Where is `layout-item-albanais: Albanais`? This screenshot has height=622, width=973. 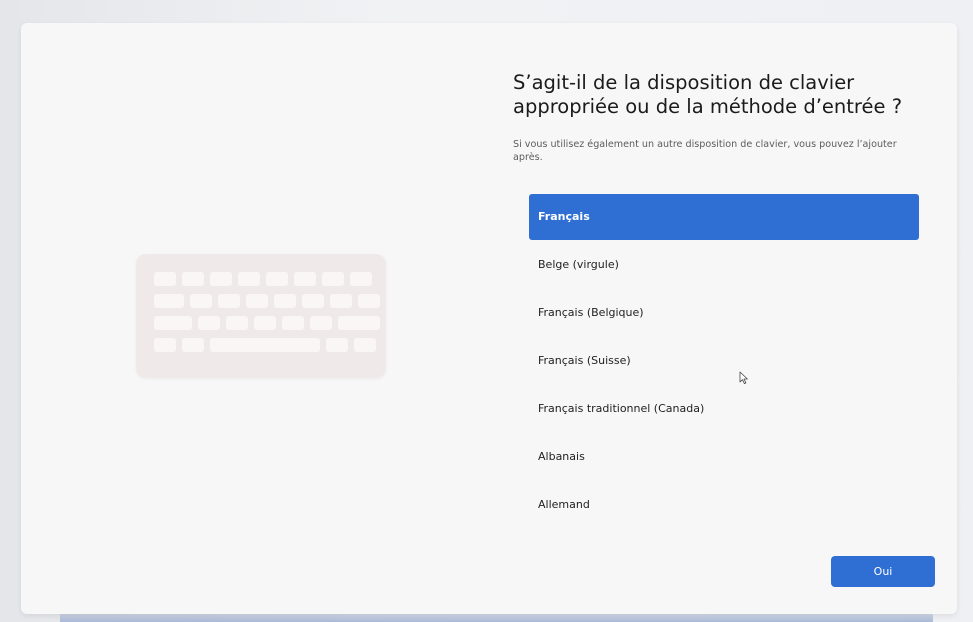
layout-item-albanais: Albanais is located at coordinates (724, 457).